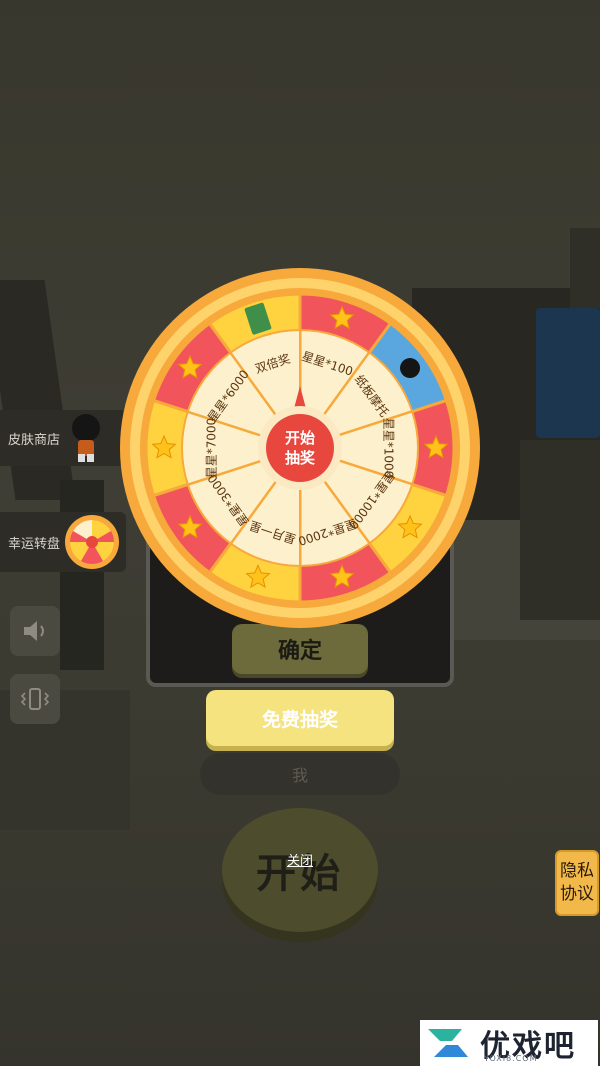 This screenshot has width=600, height=1066. I want to click on wheel-center-disc, so click(300, 448).